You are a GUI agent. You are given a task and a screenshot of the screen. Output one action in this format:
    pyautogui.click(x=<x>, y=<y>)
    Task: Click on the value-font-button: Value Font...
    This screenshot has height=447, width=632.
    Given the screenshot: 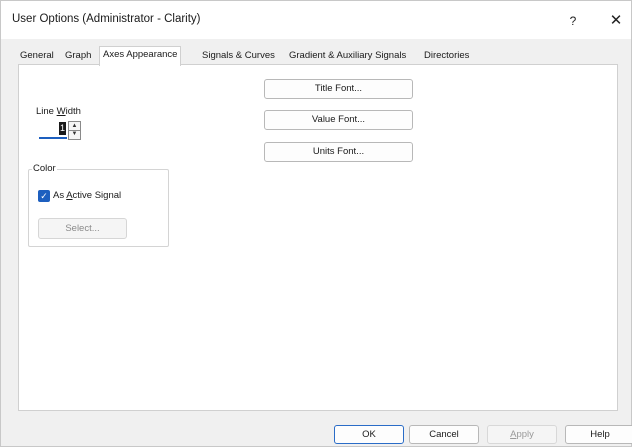 What is the action you would take?
    pyautogui.click(x=338, y=120)
    